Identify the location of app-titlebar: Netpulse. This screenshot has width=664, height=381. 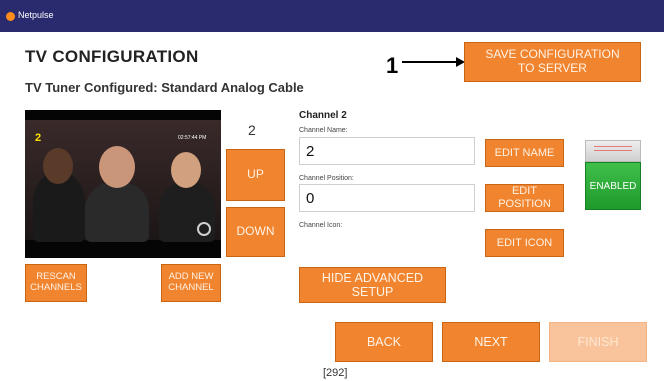
(332, 16).